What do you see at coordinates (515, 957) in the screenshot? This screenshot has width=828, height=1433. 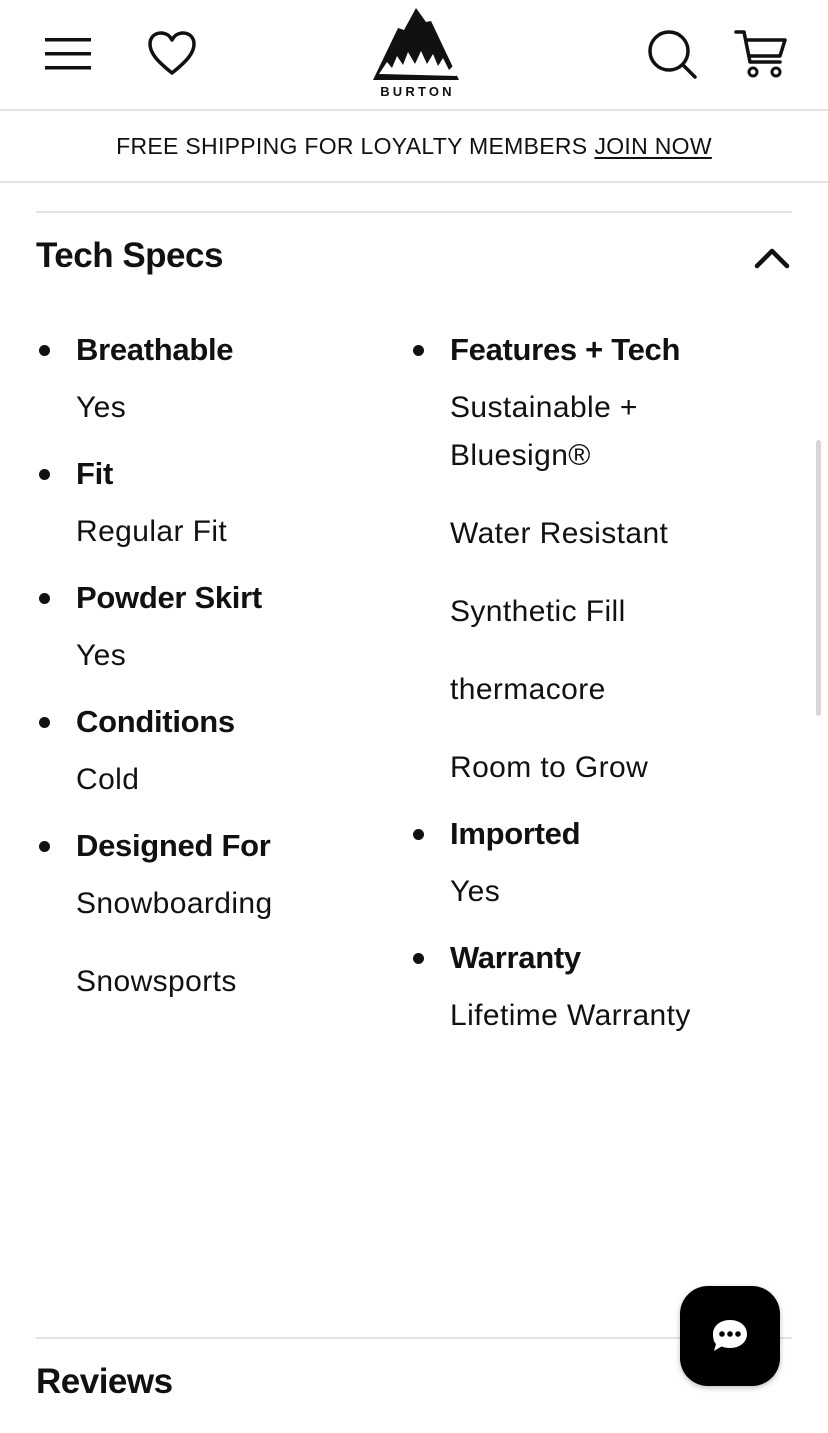 I see `spec-label: Warranty` at bounding box center [515, 957].